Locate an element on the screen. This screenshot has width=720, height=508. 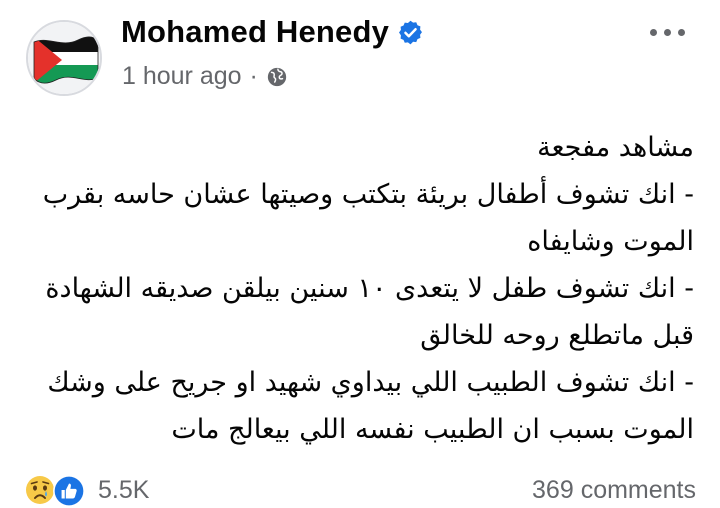
reaction-count: 5.5K is located at coordinates (123, 490).